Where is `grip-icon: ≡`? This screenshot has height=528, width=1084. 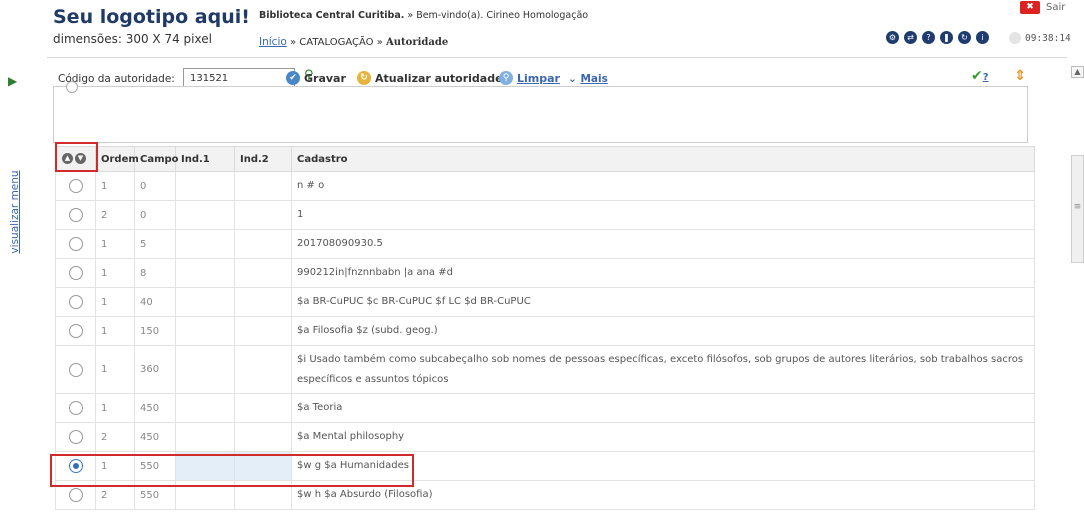
grip-icon: ≡ is located at coordinates (1077, 207).